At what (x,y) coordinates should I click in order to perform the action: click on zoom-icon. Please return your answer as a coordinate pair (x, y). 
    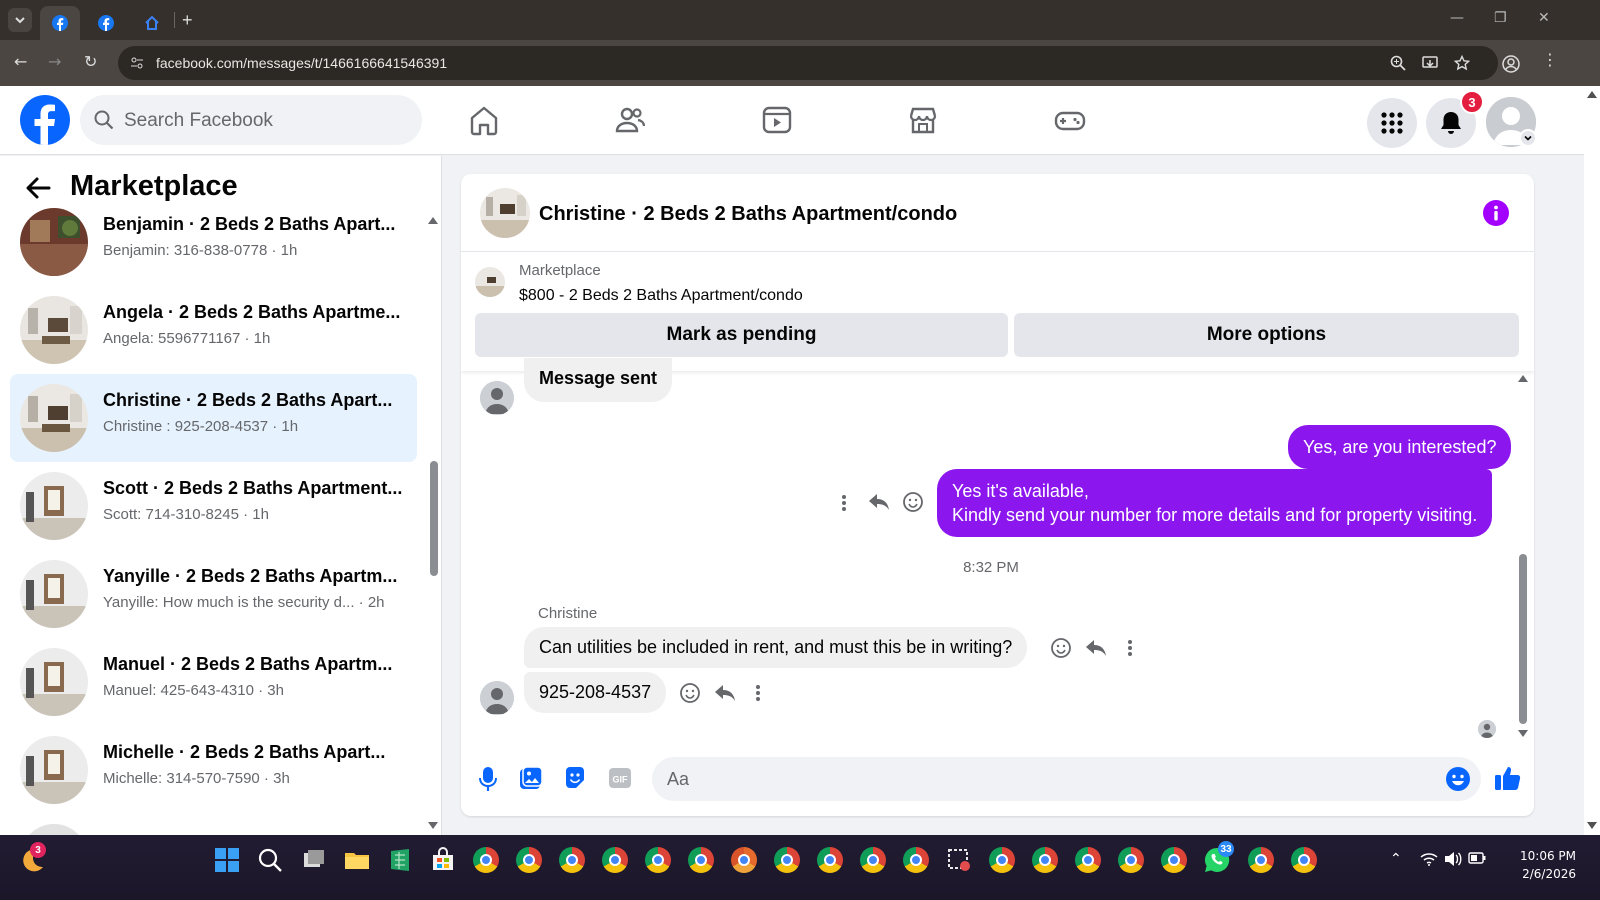
    Looking at the image, I should click on (1398, 63).